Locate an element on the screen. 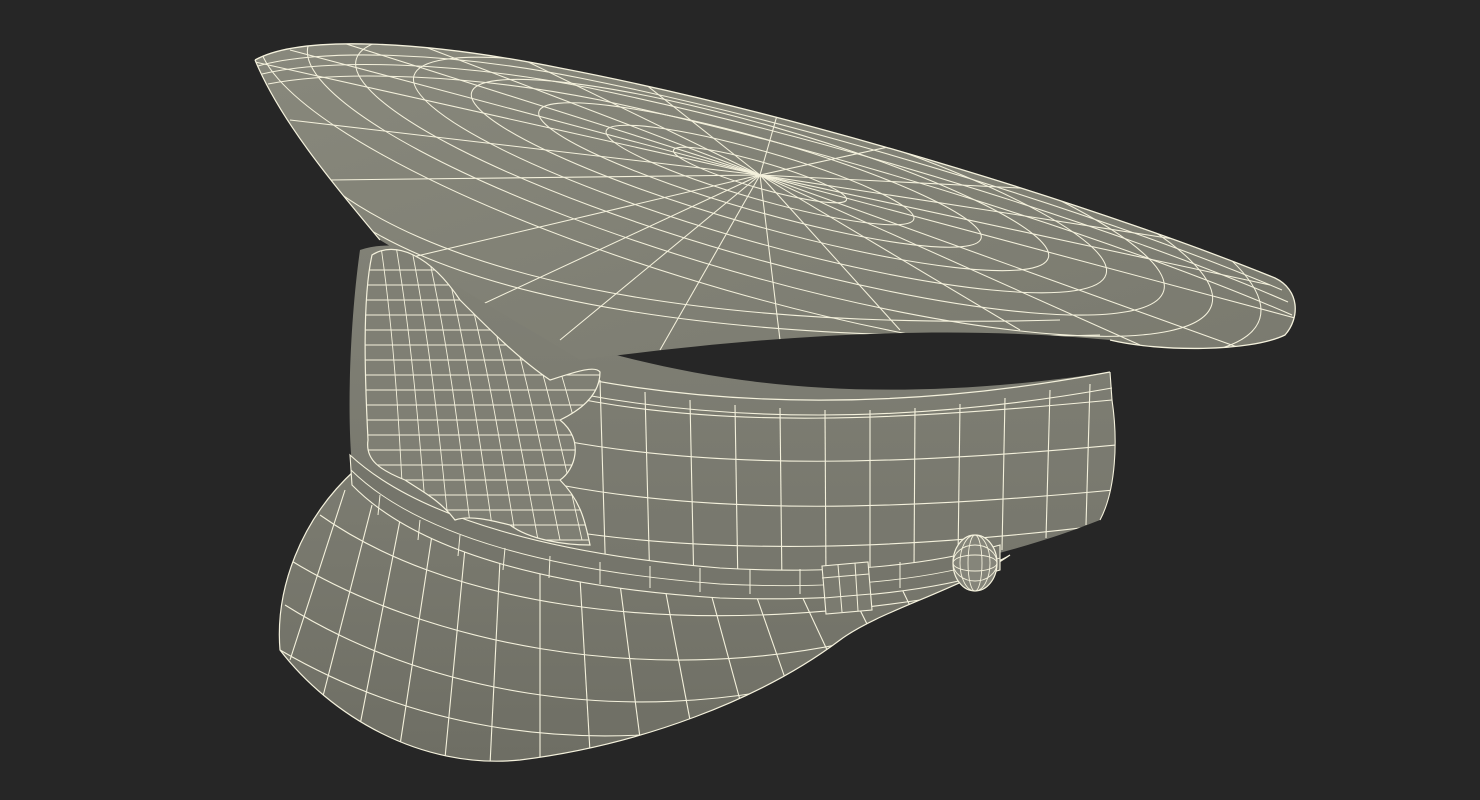  strap-buckle is located at coordinates (847, 588).